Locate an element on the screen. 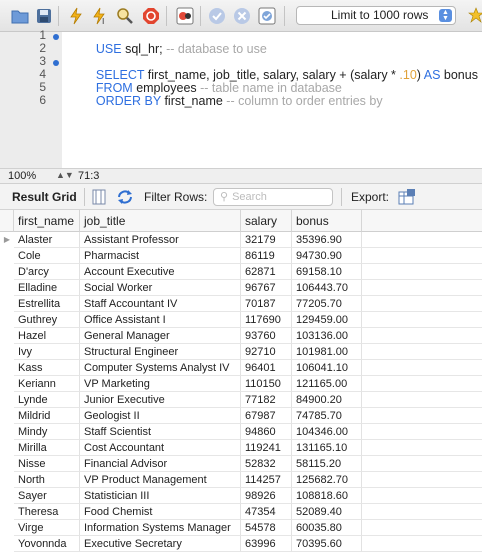 The width and height of the screenshot is (482, 554). table-row: Sayer Statistician III 98926 108818.60 is located at coordinates (241, 496).